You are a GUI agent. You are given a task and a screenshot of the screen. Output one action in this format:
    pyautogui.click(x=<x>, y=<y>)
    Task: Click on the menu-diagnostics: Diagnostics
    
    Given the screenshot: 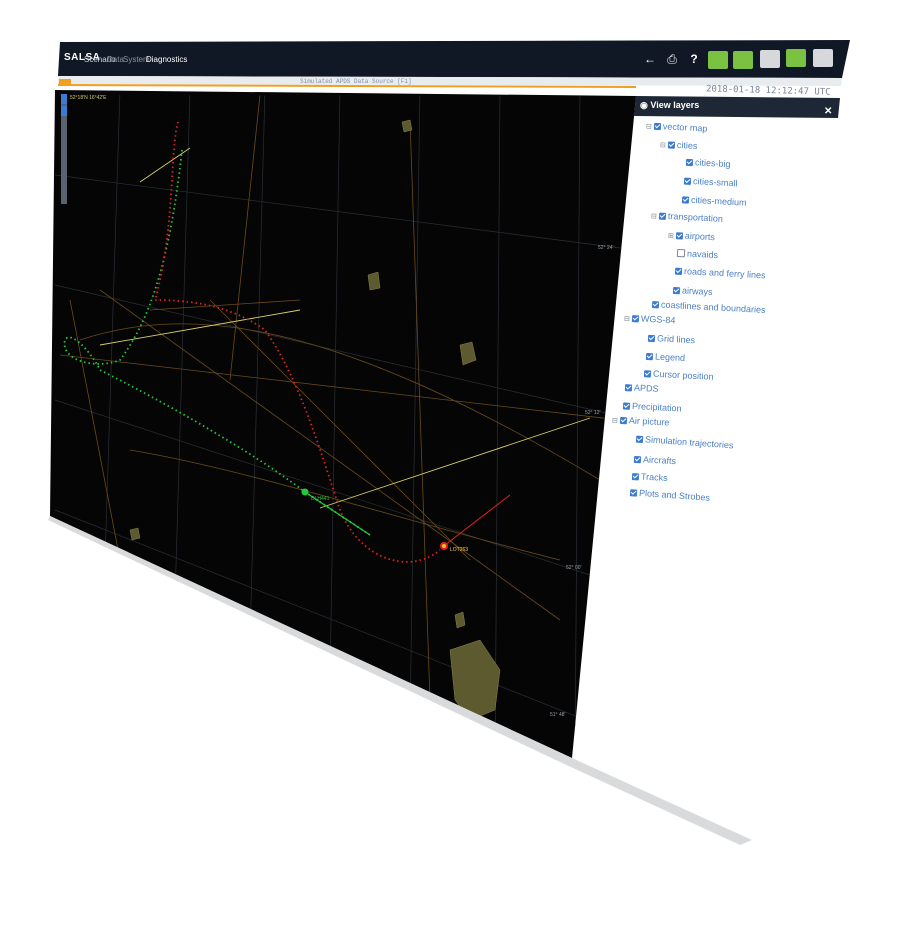 What is the action you would take?
    pyautogui.click(x=166, y=59)
    